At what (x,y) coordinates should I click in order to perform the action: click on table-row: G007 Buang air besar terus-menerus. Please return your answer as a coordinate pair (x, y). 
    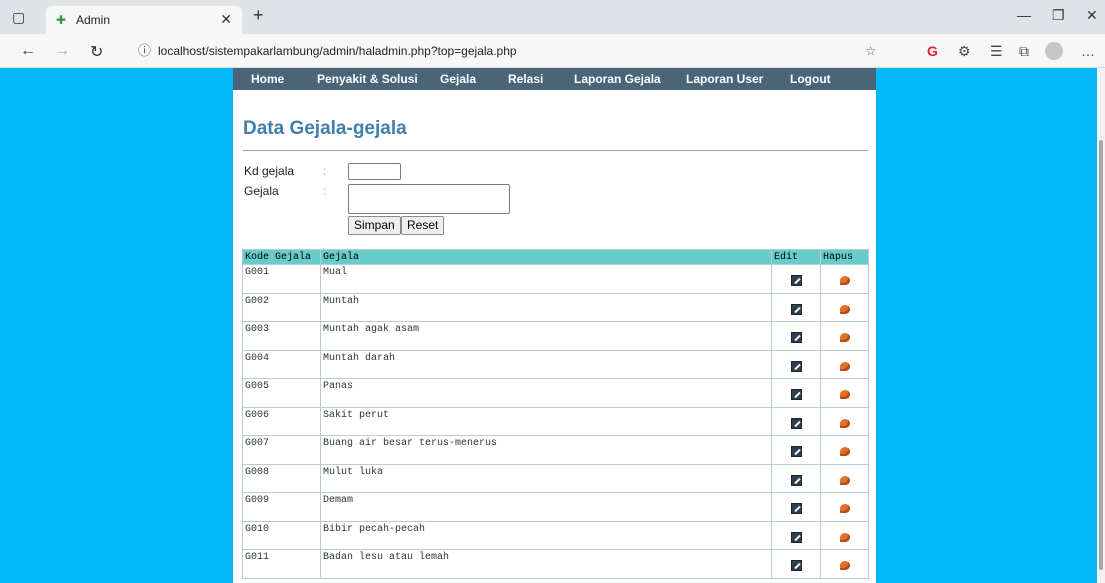
    Looking at the image, I should click on (555, 450).